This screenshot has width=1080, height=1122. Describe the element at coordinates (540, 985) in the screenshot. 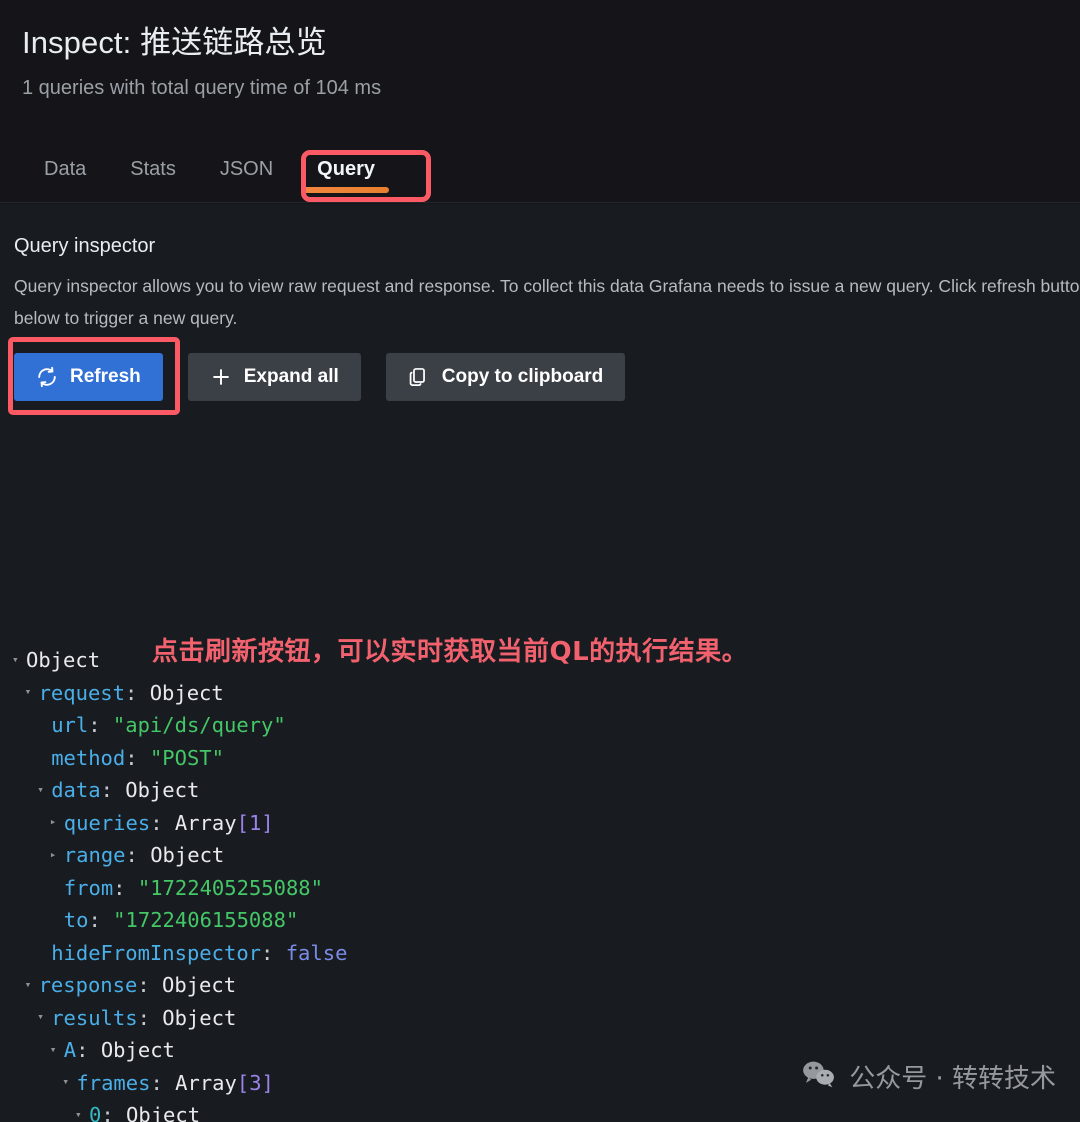

I see `json-tree-row: response: Object` at that location.